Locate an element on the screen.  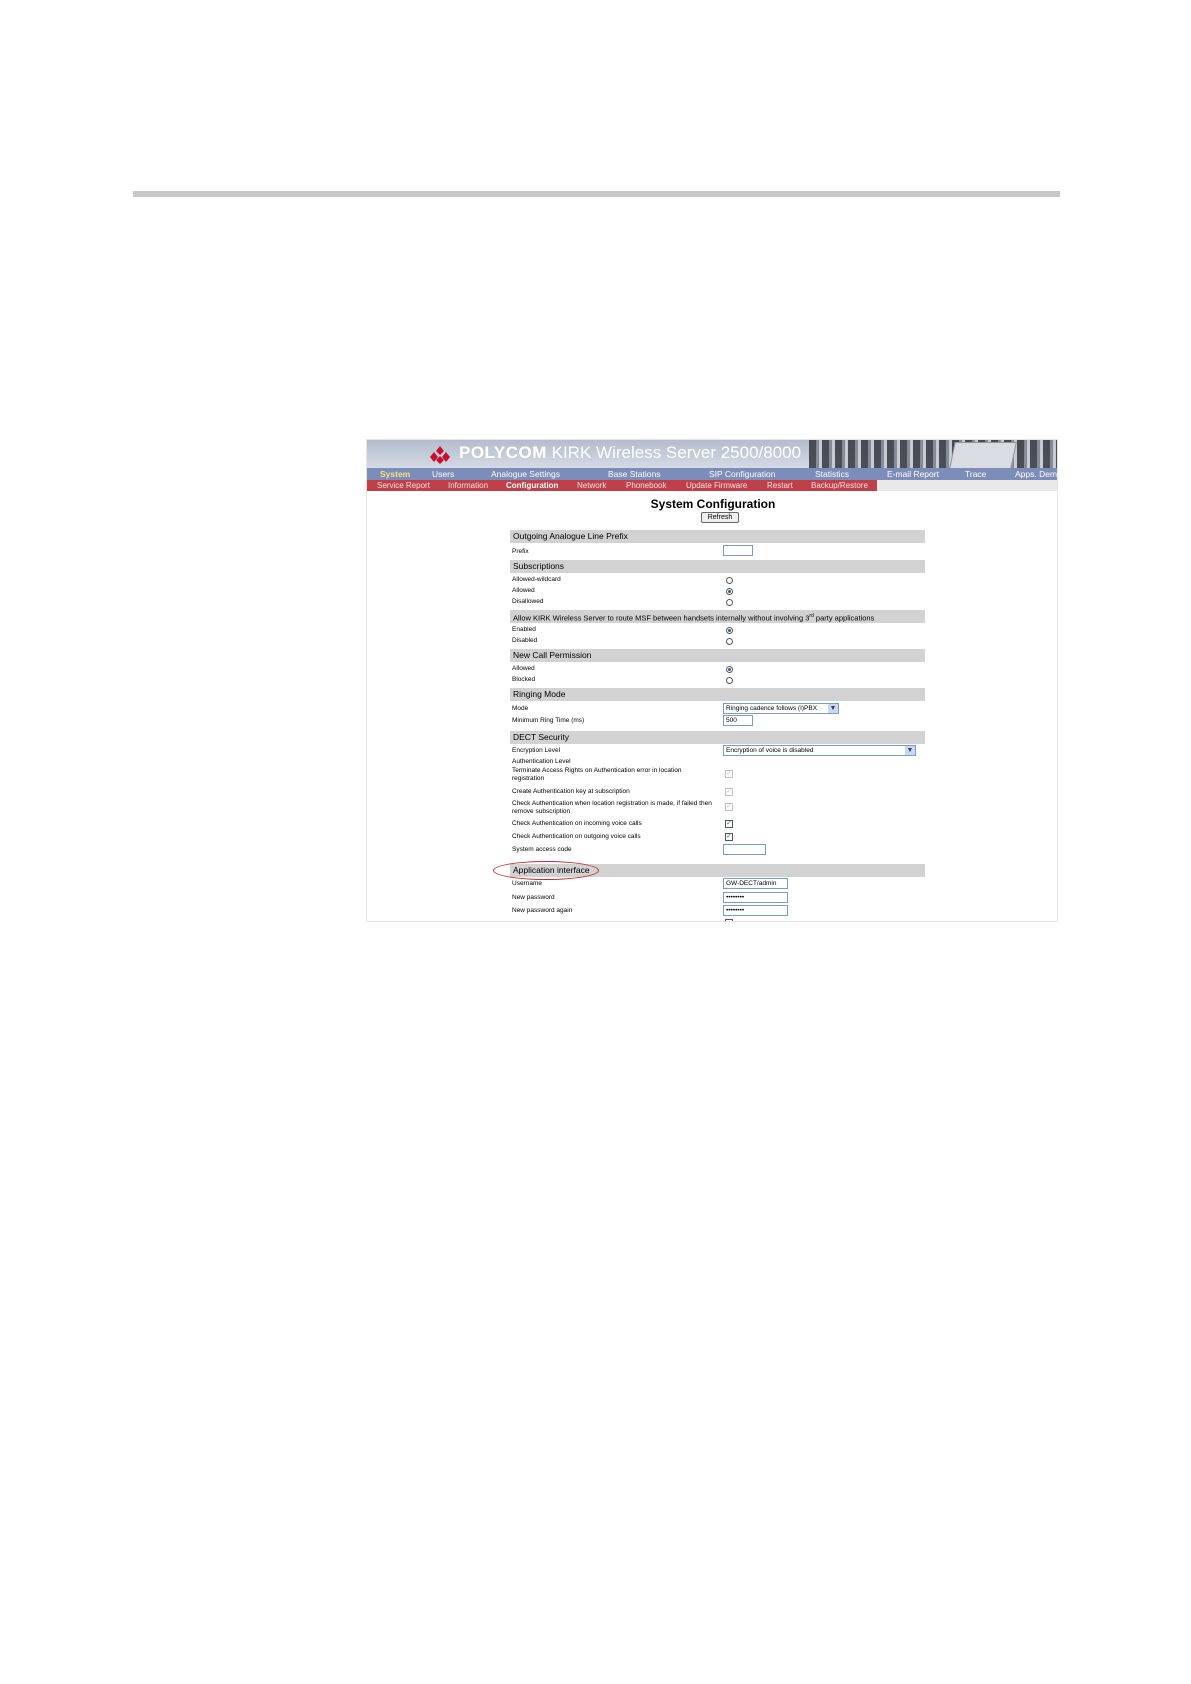
subnav-service-report: Service Report is located at coordinates (403, 485).